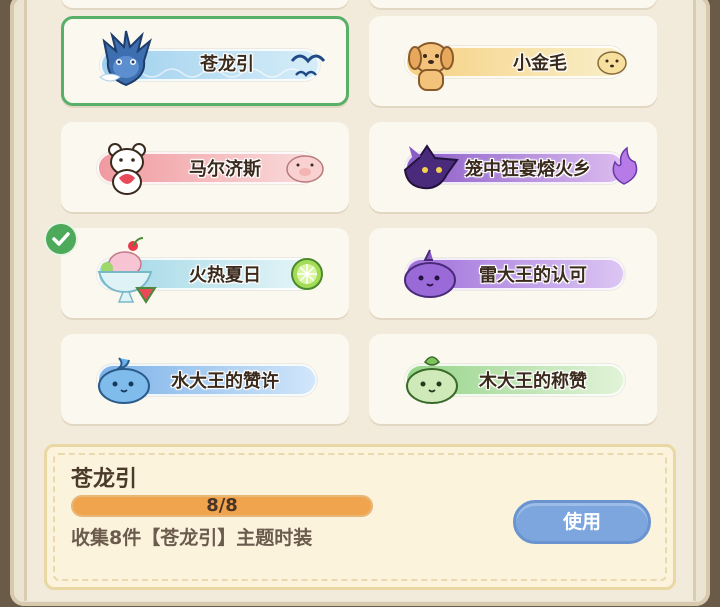 The image size is (720, 607). I want to click on golden-puppy-icon, so click(431, 66).